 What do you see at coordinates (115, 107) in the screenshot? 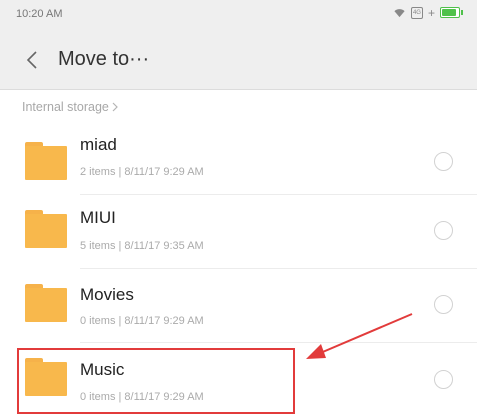
I see `chevron-right-icon` at bounding box center [115, 107].